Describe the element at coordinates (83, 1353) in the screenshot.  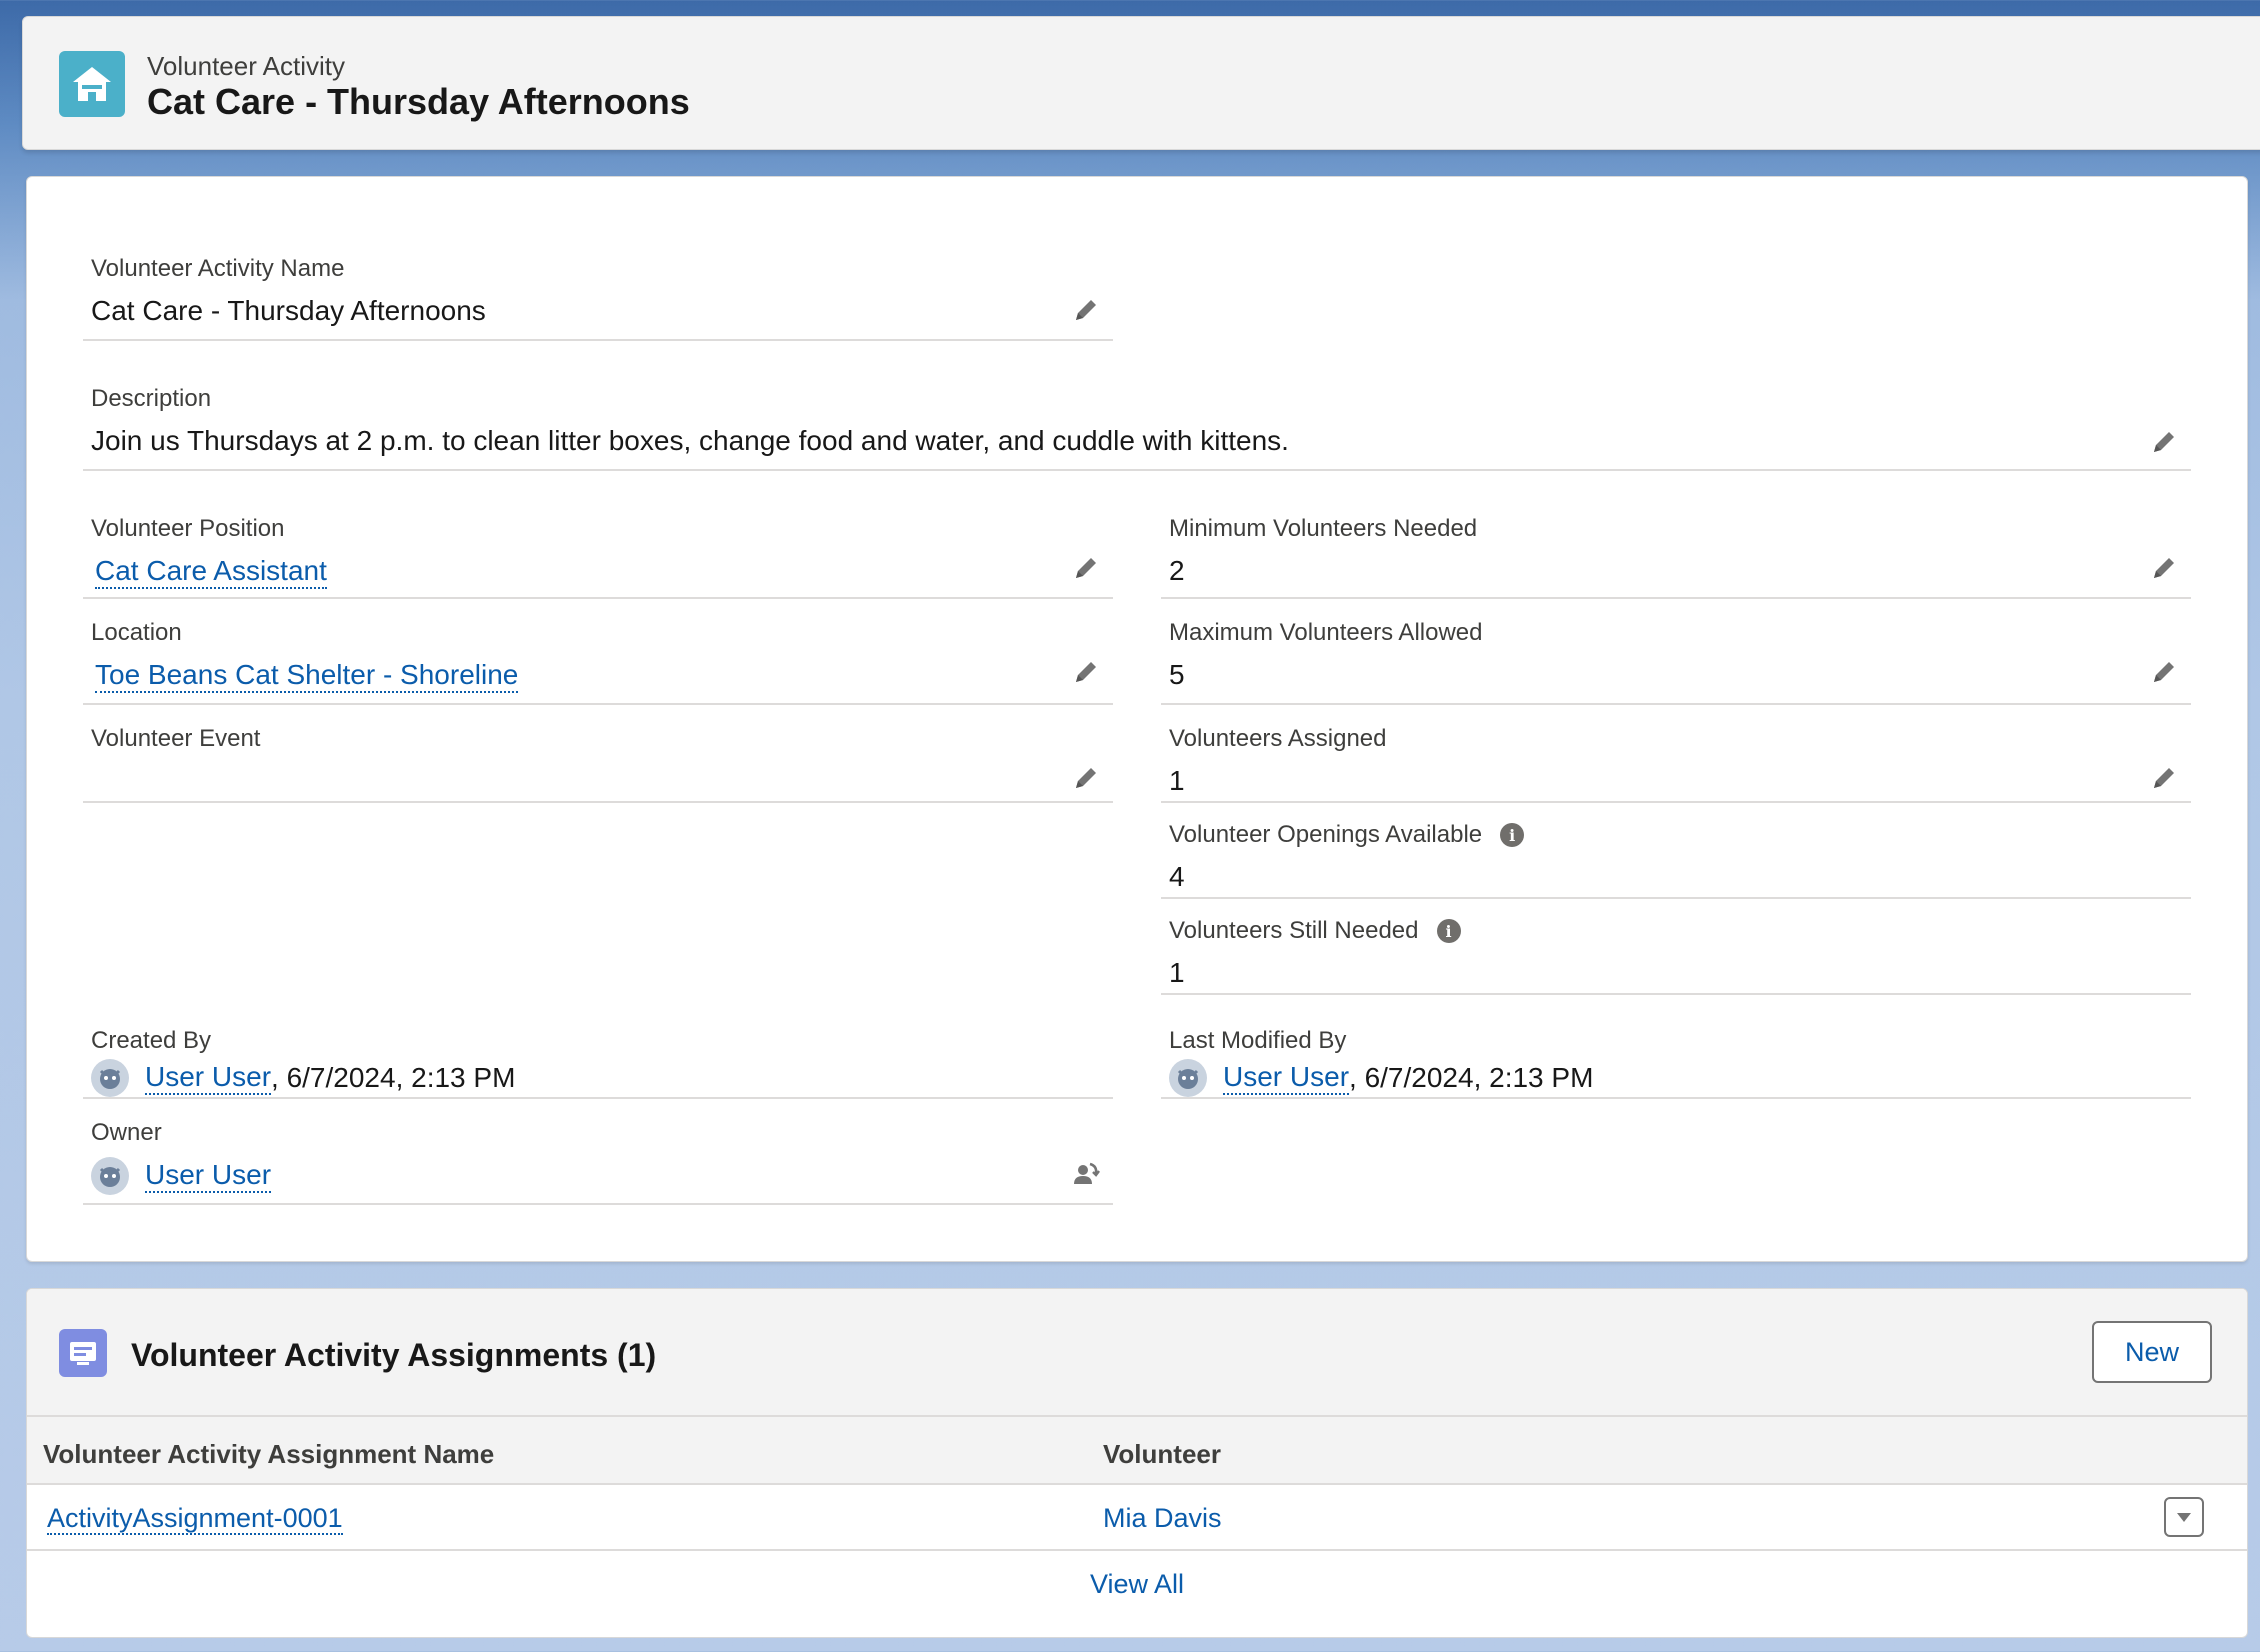
I see `assignment-icon` at that location.